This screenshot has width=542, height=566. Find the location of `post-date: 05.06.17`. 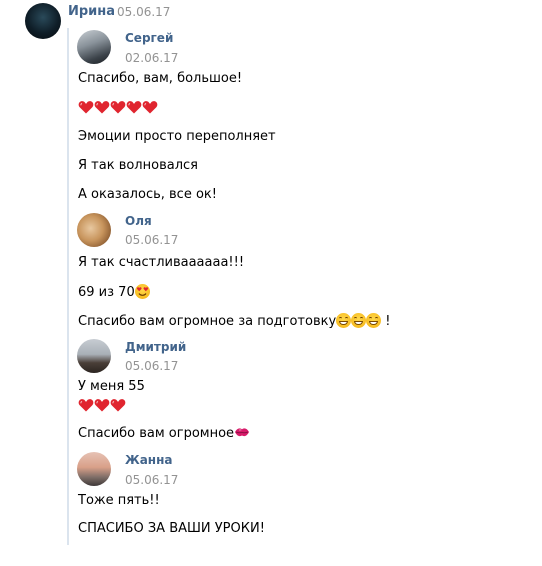

post-date: 05.06.17 is located at coordinates (143, 12).